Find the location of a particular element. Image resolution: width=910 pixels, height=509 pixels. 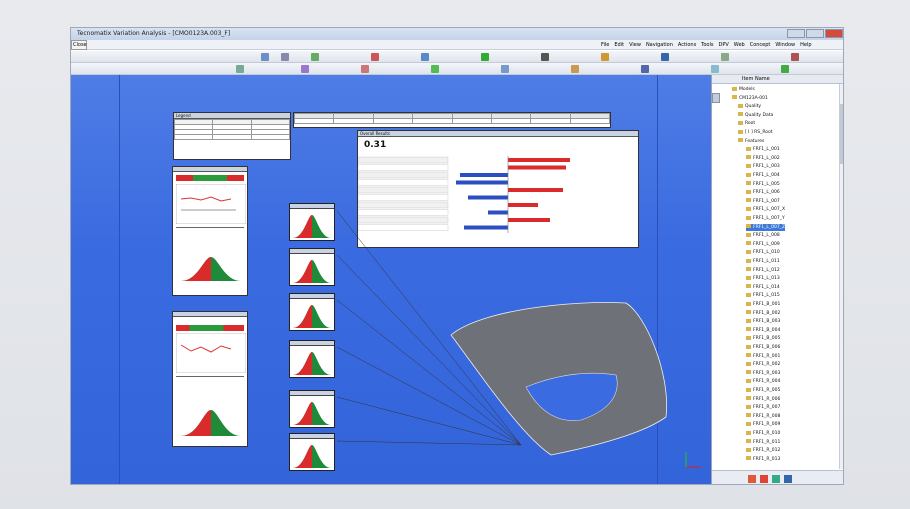

tree-item: FRF1_L_007_Z is located at coordinates (766, 227).